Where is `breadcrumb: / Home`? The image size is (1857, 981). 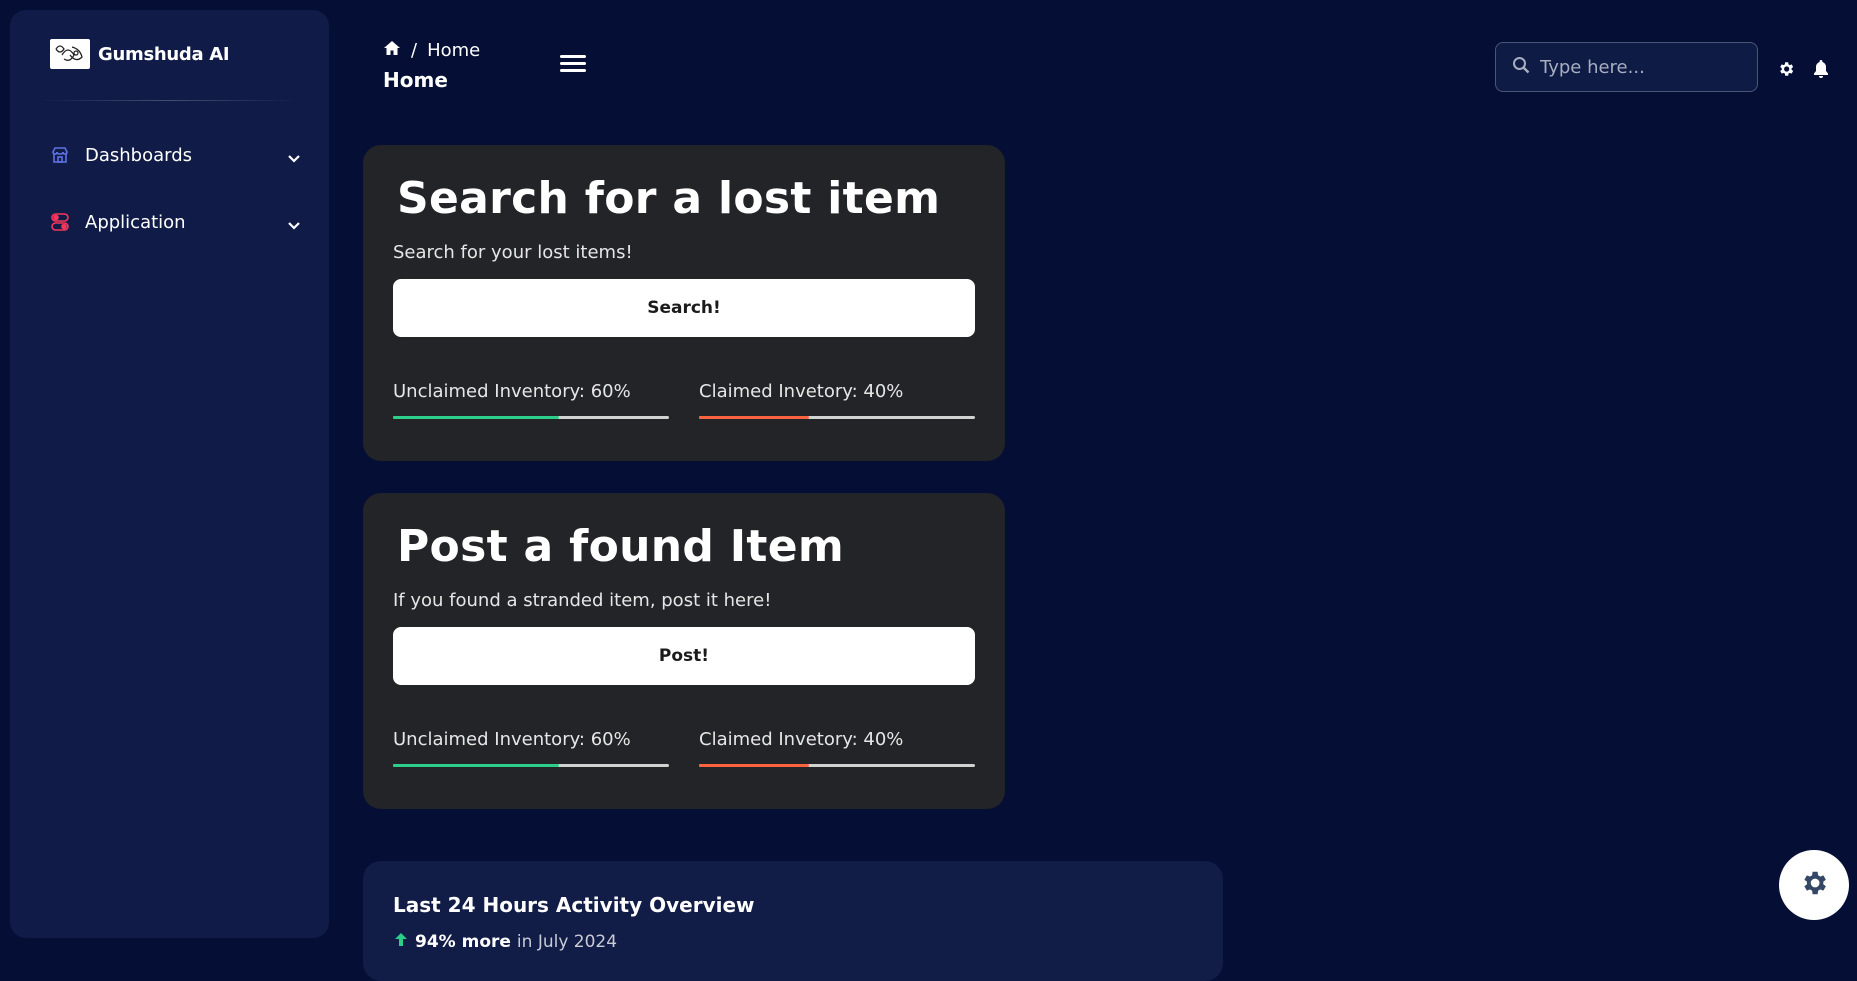
breadcrumb: / Home is located at coordinates (431, 50).